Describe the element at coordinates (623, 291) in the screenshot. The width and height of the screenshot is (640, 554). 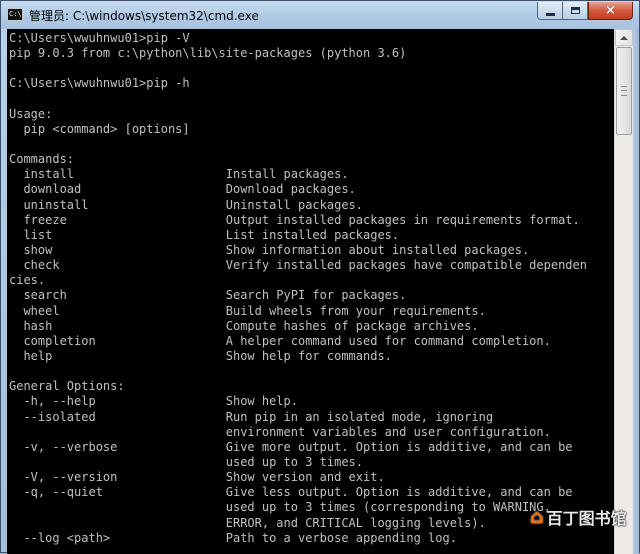
I see `vertical-scrollbar` at that location.